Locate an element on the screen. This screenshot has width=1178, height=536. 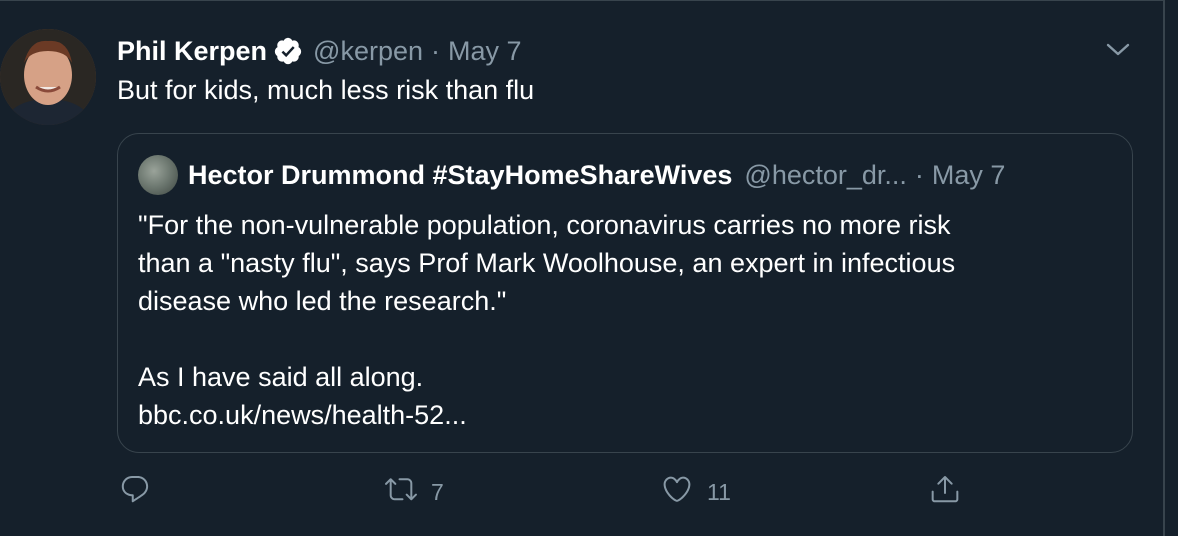
tweet-header: Phil Kerpen @kerpen · May 7 is located at coordinates (319, 51).